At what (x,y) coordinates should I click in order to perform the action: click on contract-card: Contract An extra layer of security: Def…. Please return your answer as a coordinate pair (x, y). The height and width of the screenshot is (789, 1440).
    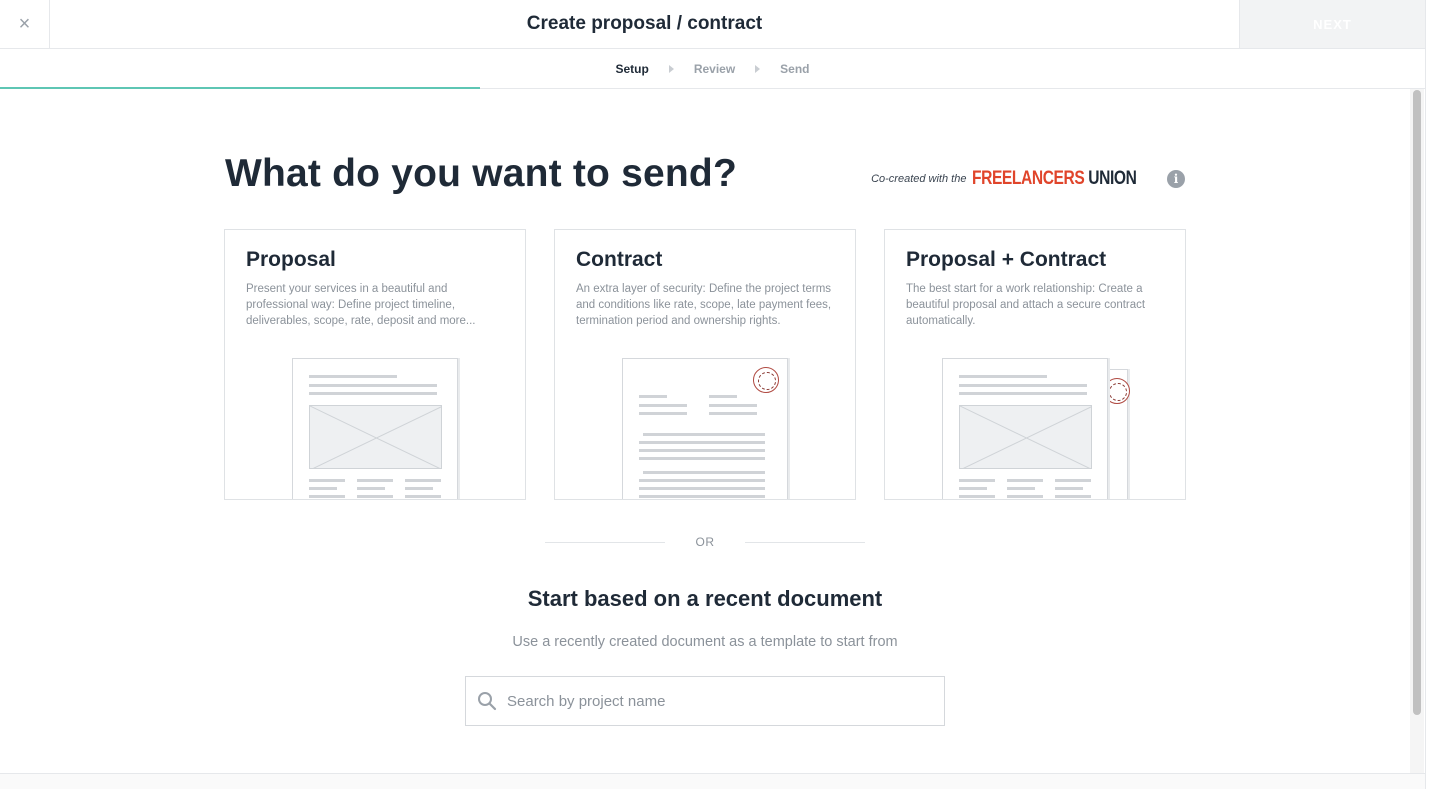
    Looking at the image, I should click on (705, 364).